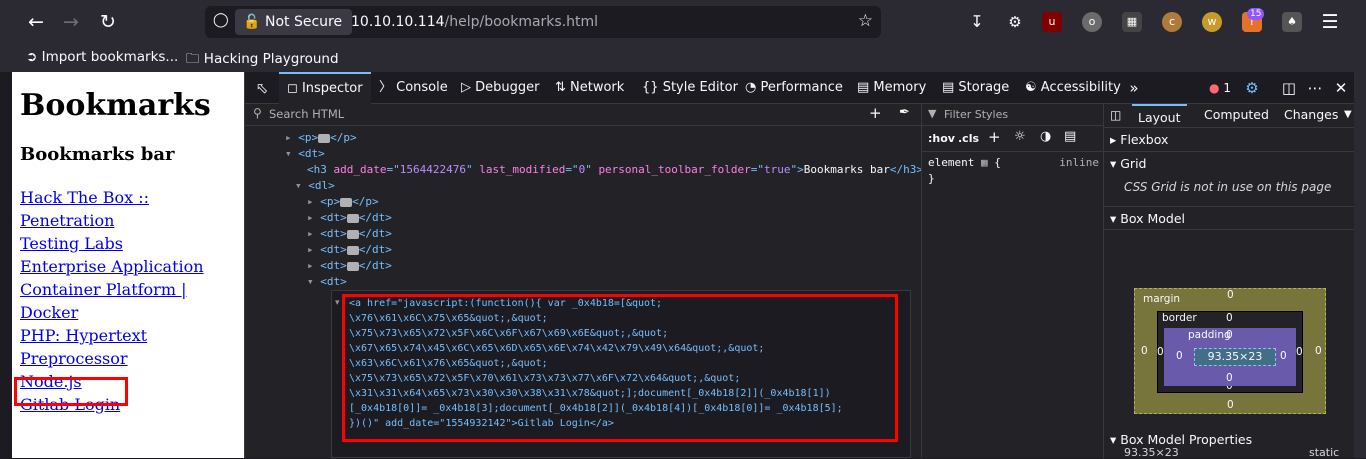 The width and height of the screenshot is (1366, 459). What do you see at coordinates (325, 88) in the screenshot?
I see `tab-inspector: ◻ Inspector` at bounding box center [325, 88].